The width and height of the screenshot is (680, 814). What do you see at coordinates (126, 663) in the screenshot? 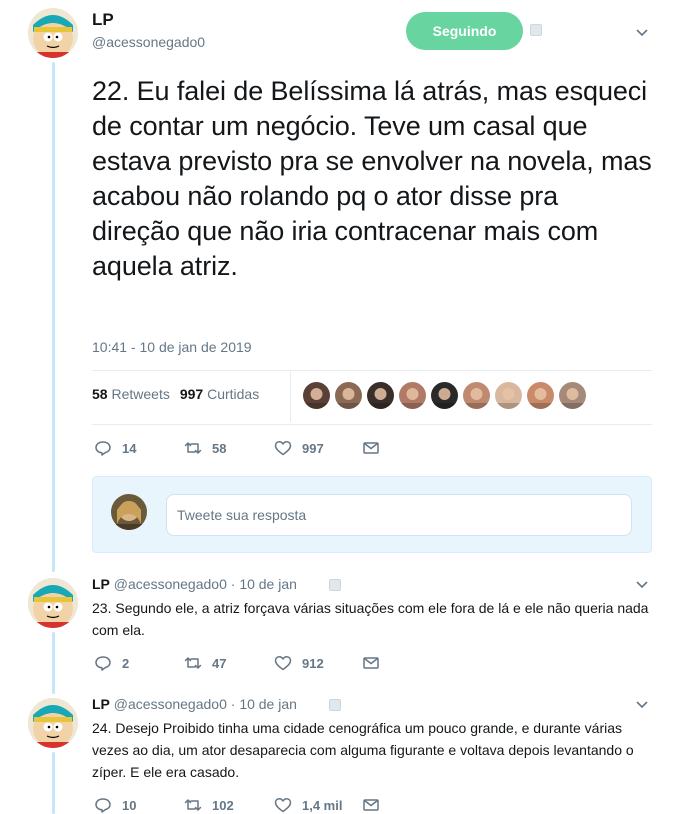
I see `reply-count: 2` at bounding box center [126, 663].